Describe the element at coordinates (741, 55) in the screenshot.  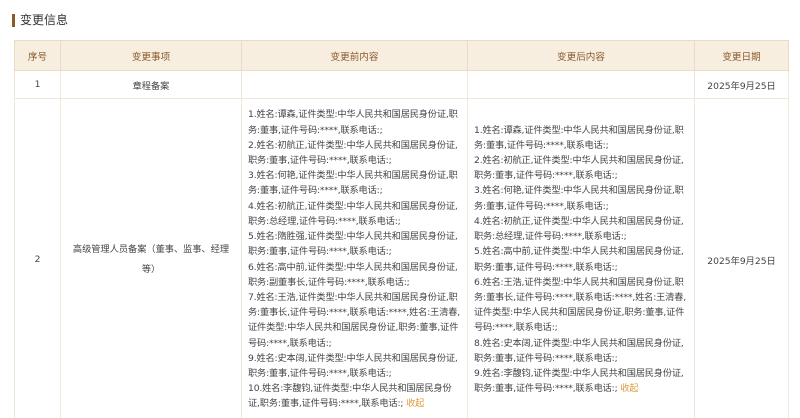
I see `header-date: 变更日期` at that location.